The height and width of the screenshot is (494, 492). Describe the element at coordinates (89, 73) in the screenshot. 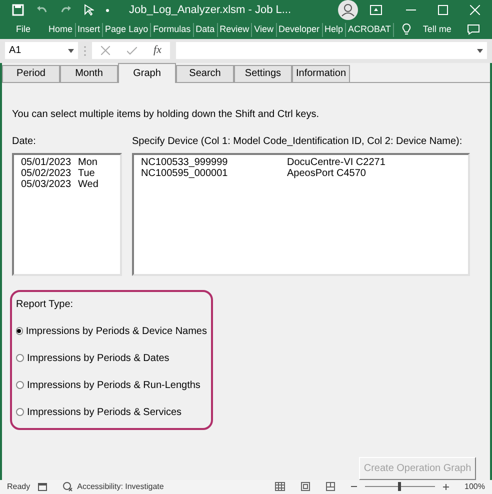

I see `form-tab: Month` at that location.